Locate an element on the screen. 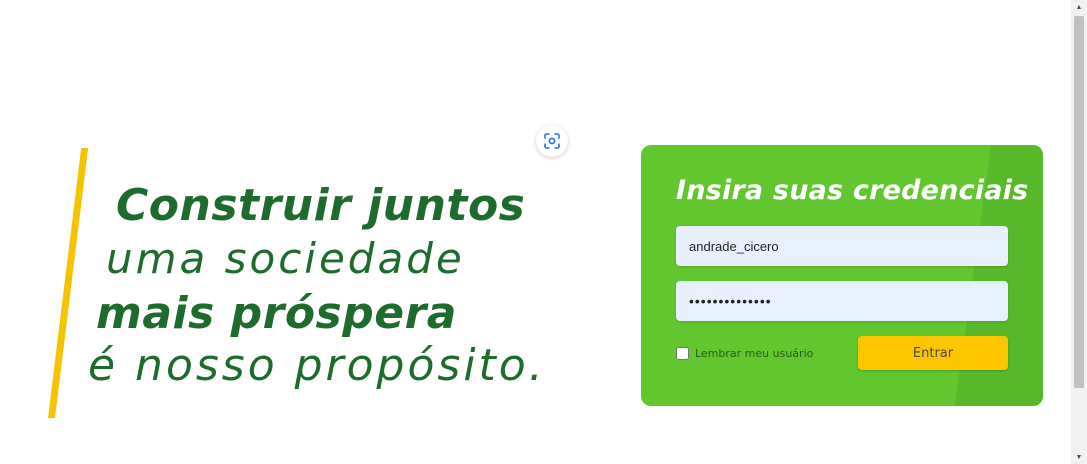 The height and width of the screenshot is (464, 1087). slogan-line-1: Construir juntos is located at coordinates (321, 205).